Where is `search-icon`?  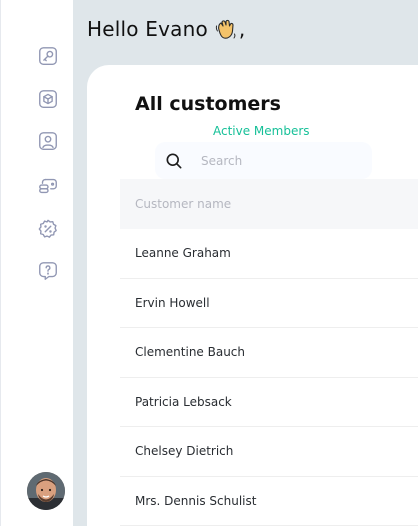
search-icon is located at coordinates (174, 160).